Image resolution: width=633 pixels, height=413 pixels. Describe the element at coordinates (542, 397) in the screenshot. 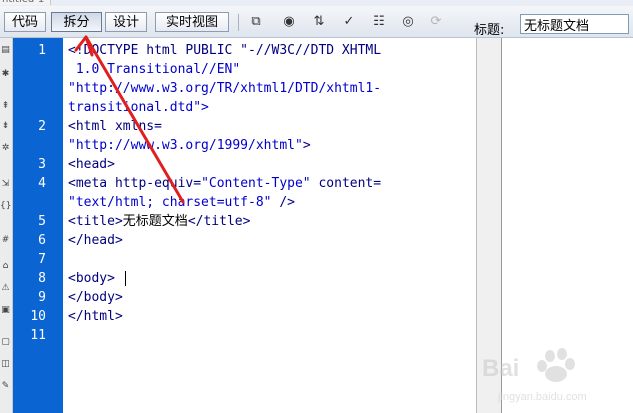

I see `watermark-subtext: jingyan.baidu.com` at that location.